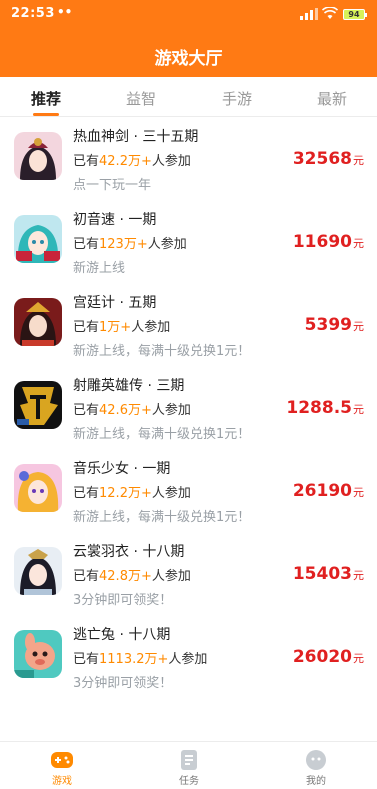  I want to click on nav-games: 游戏, so click(62, 765).